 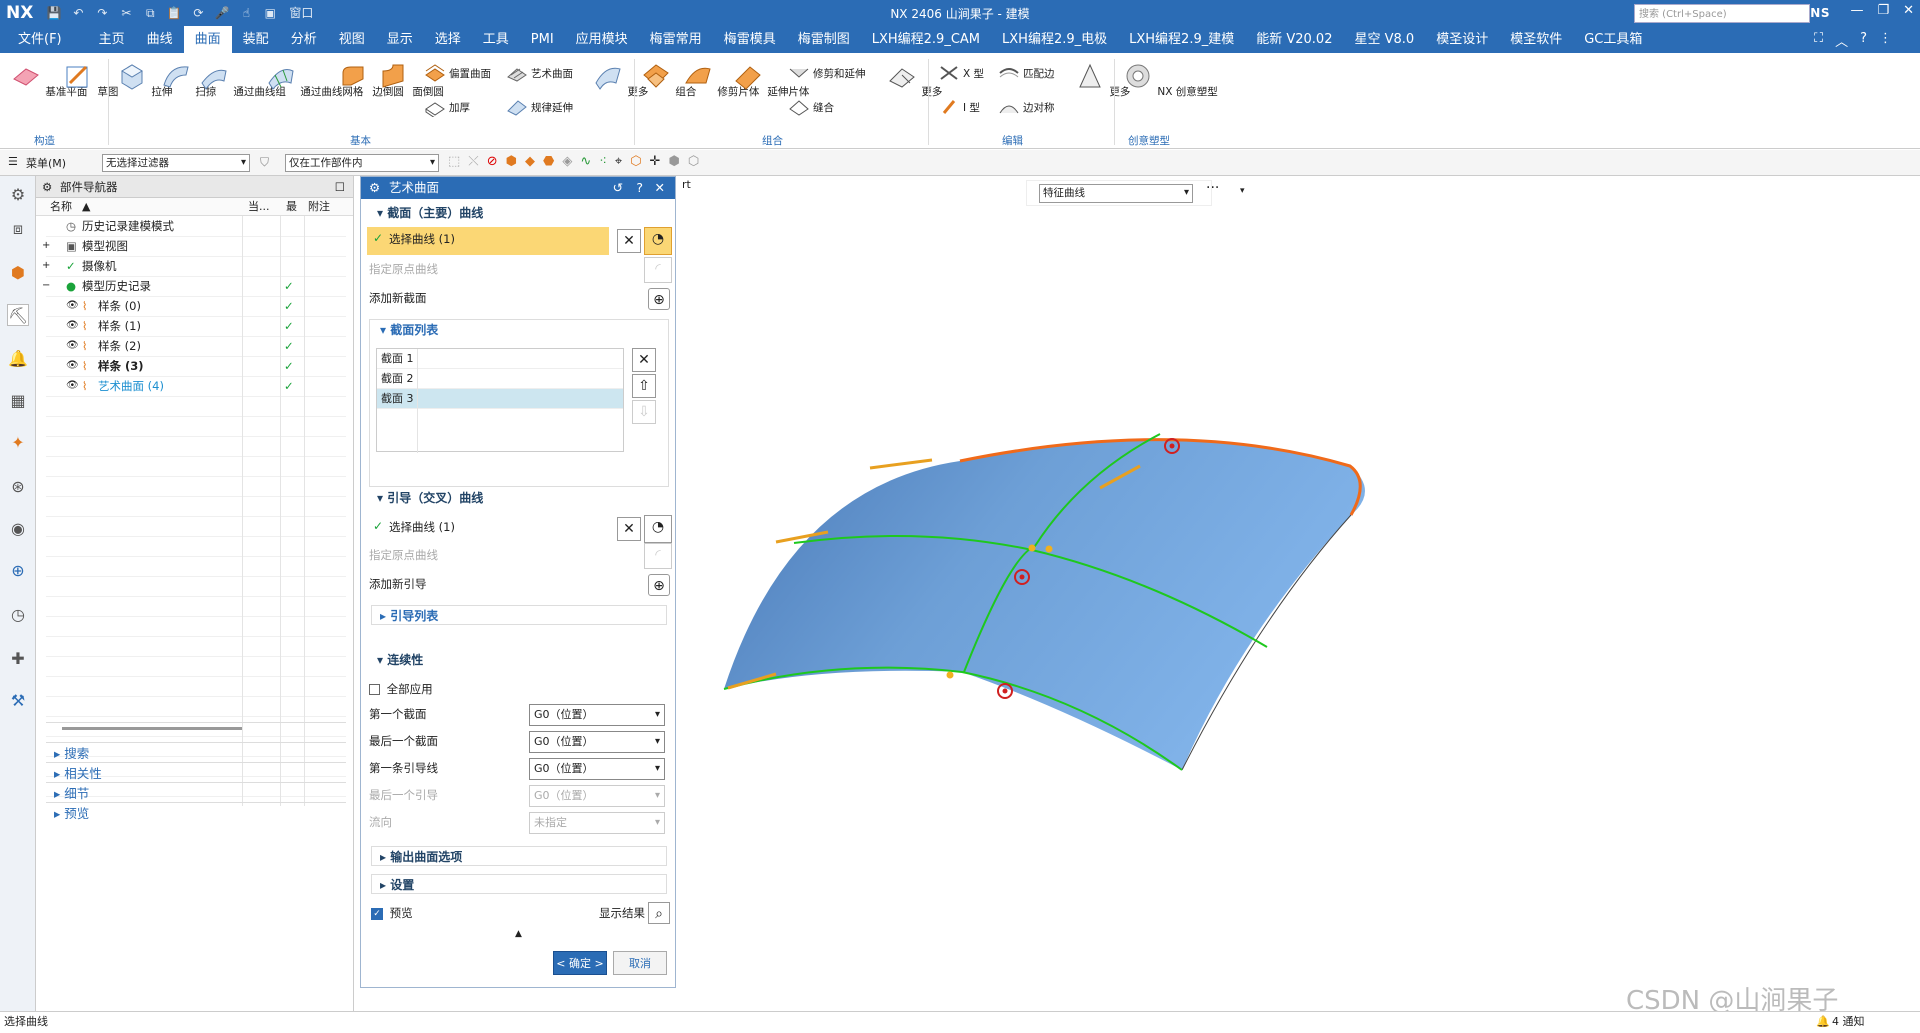 I want to click on component-icon: ⬡, so click(x=635, y=161).